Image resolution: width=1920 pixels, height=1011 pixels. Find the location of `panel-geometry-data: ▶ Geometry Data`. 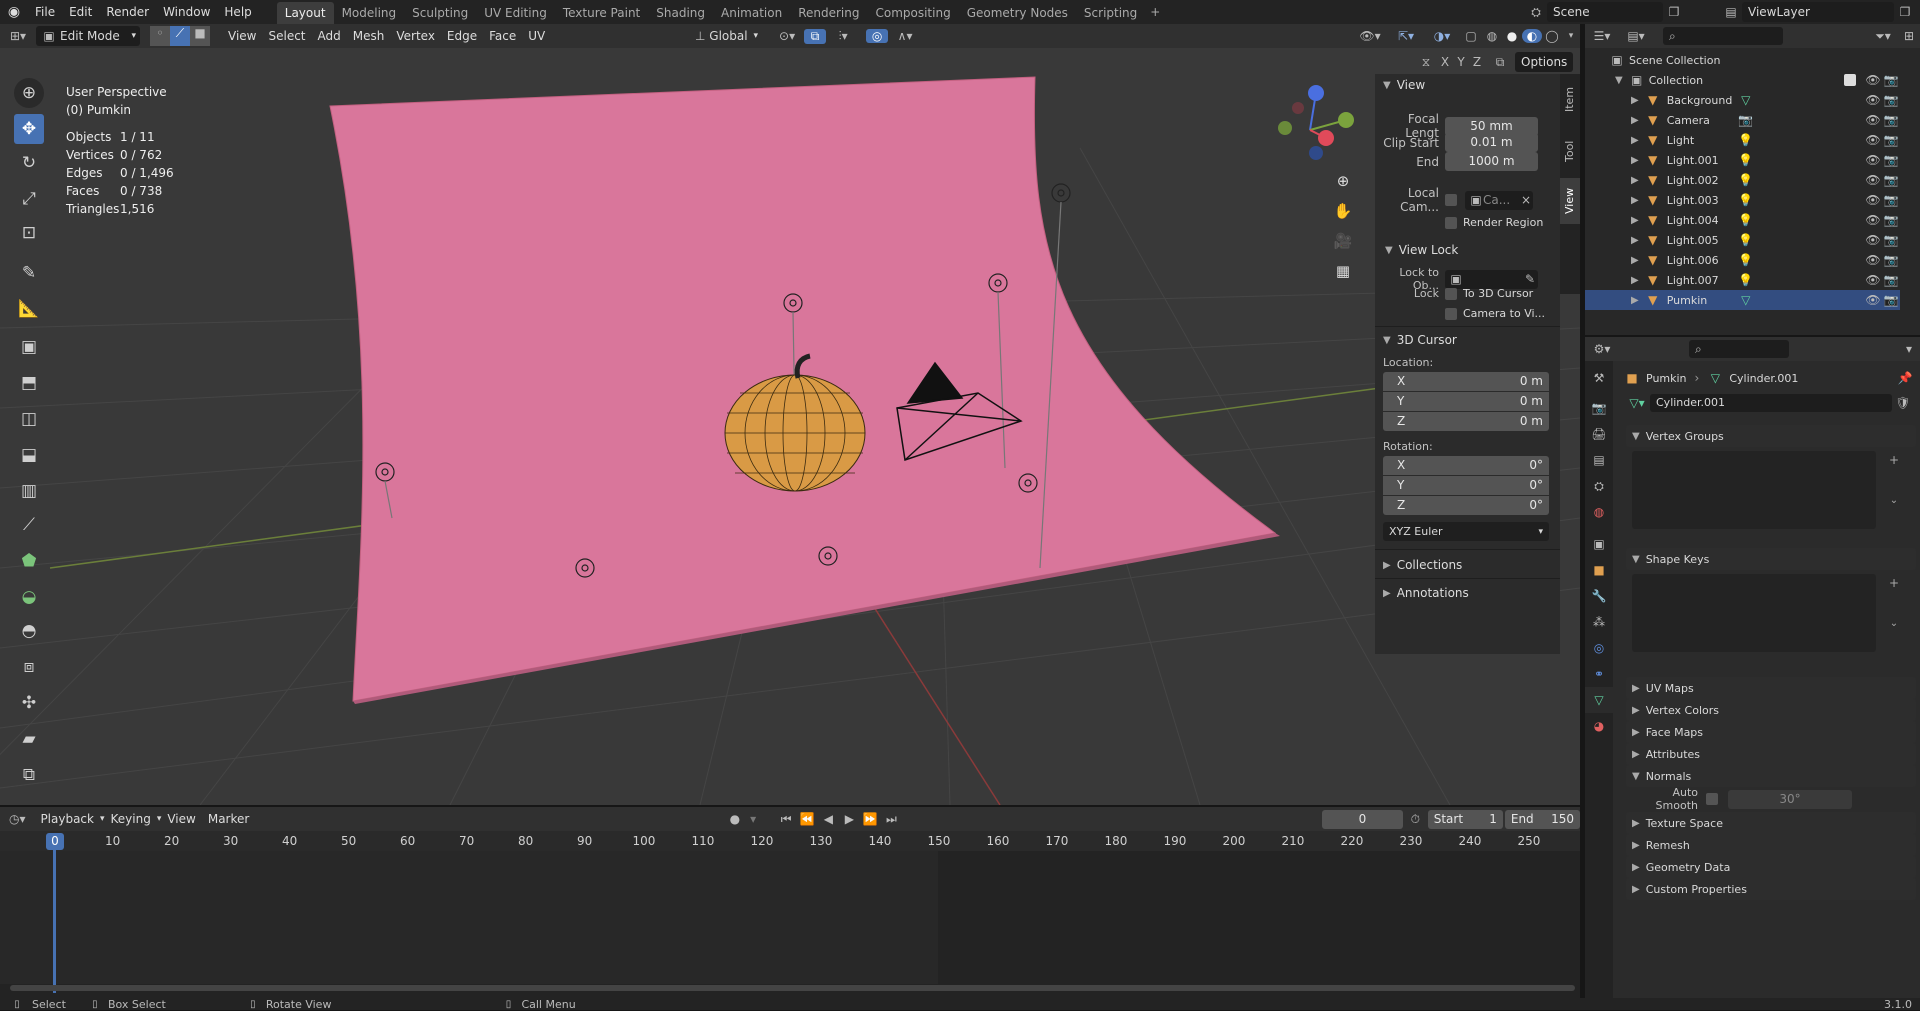

panel-geometry-data: ▶ Geometry Data is located at coordinates (1771, 867).